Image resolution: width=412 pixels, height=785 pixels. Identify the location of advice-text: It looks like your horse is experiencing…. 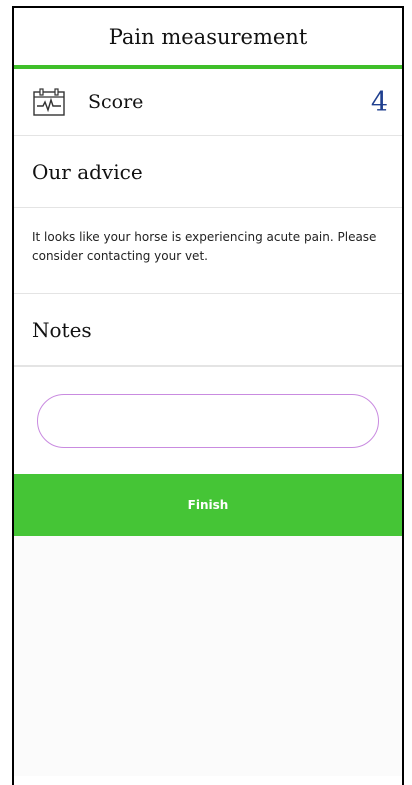
(208, 251).